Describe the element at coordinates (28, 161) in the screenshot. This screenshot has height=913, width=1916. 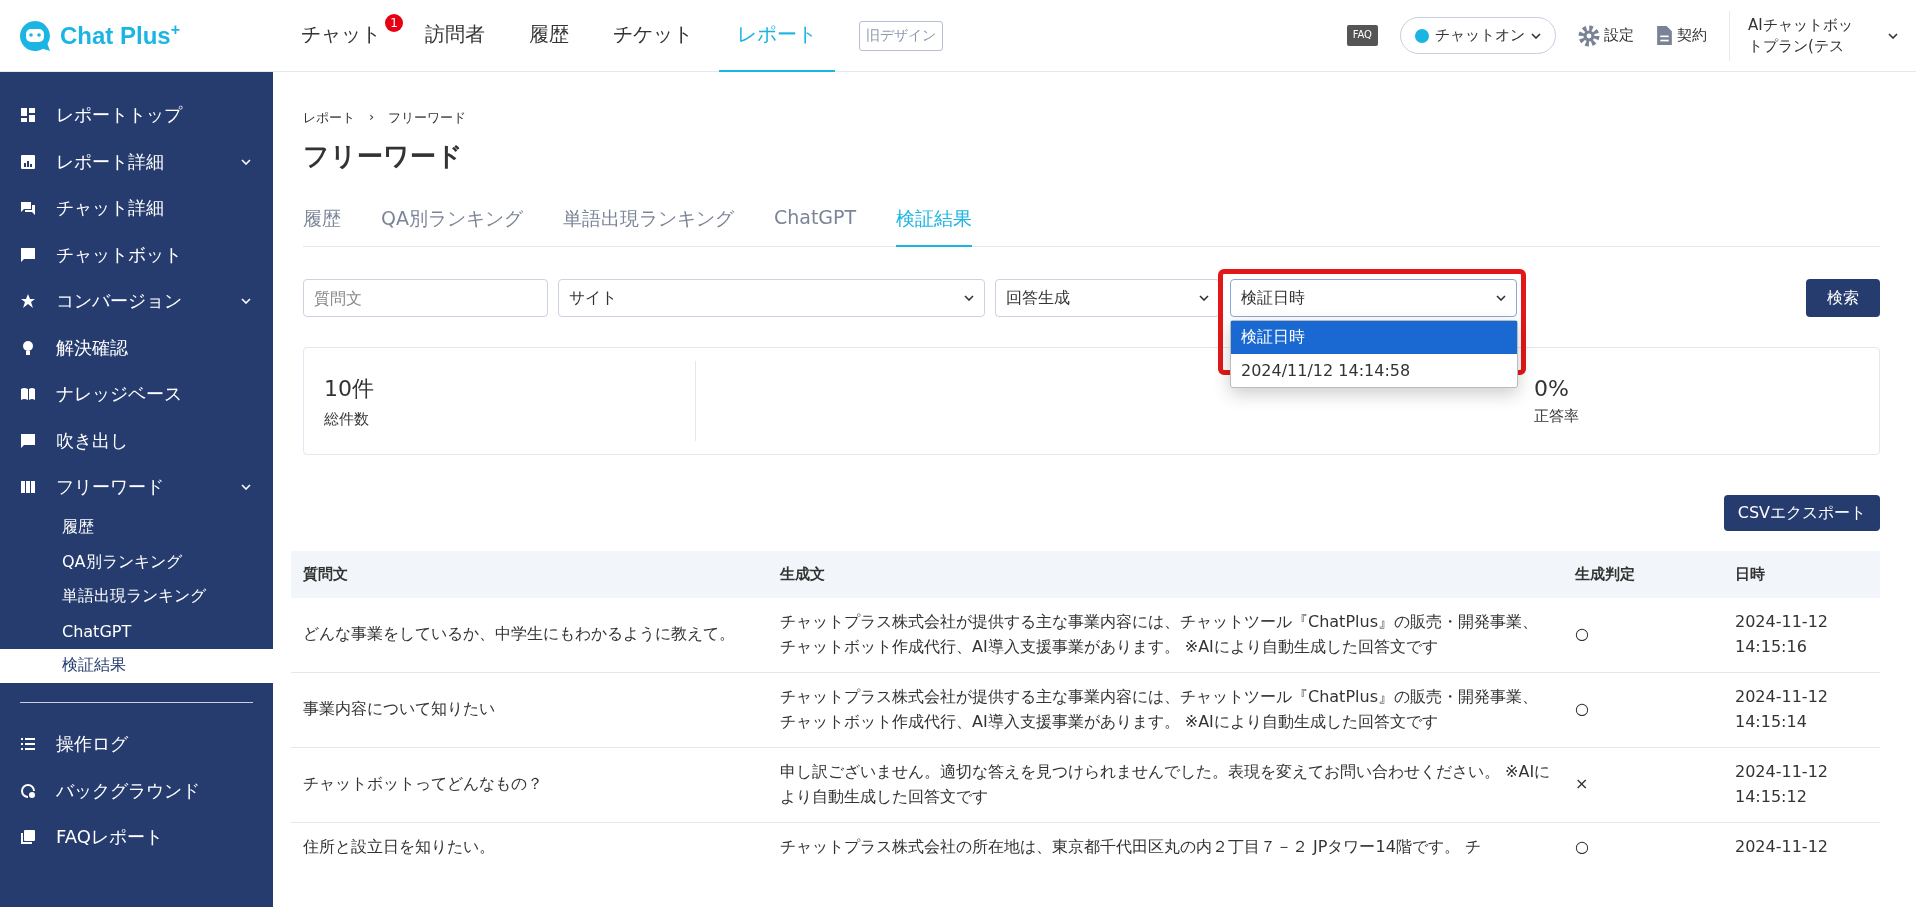
I see `chart-icon` at that location.